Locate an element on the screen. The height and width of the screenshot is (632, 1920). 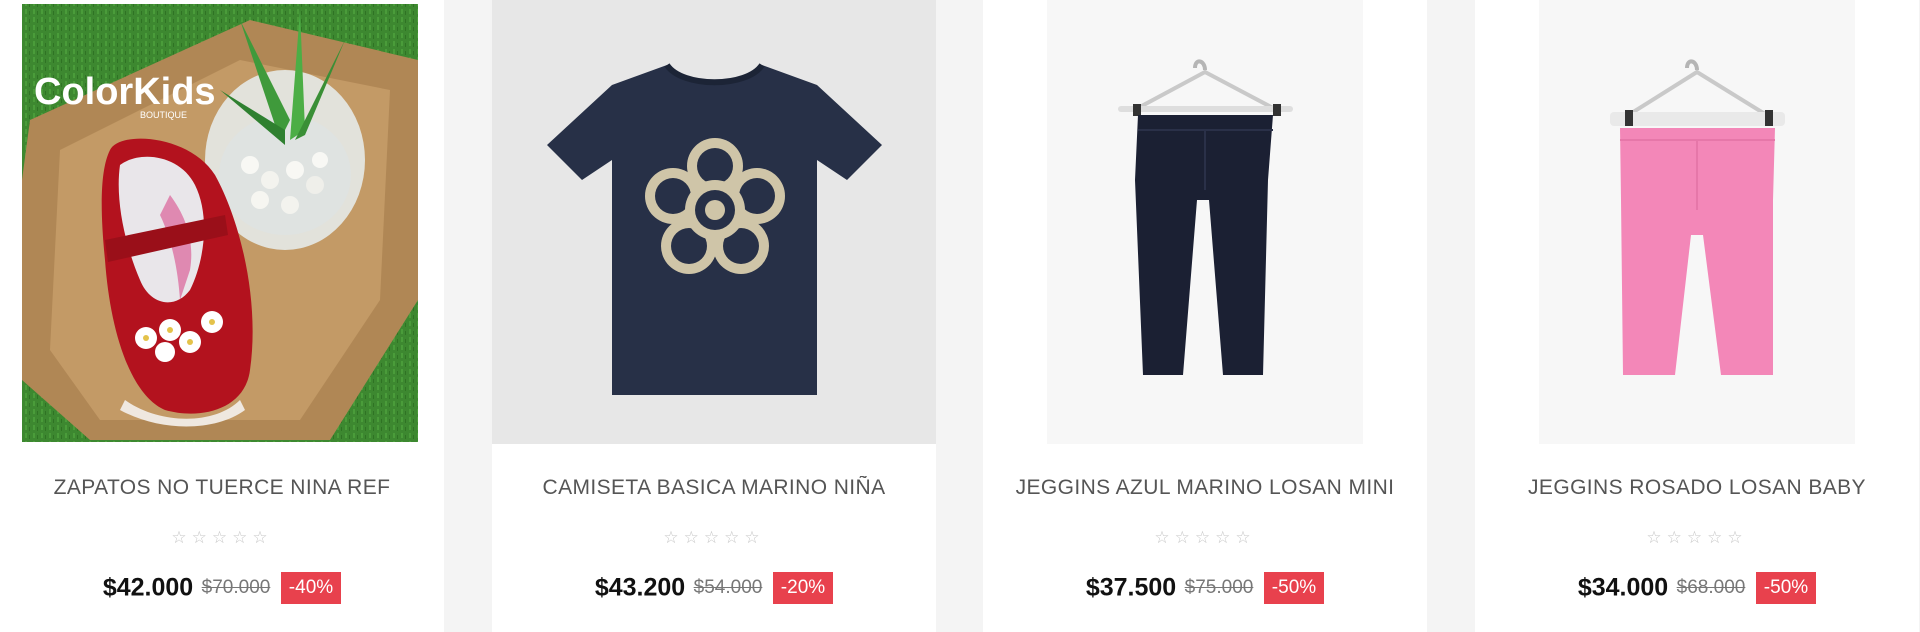
discount-badge: -20% is located at coordinates (803, 588).